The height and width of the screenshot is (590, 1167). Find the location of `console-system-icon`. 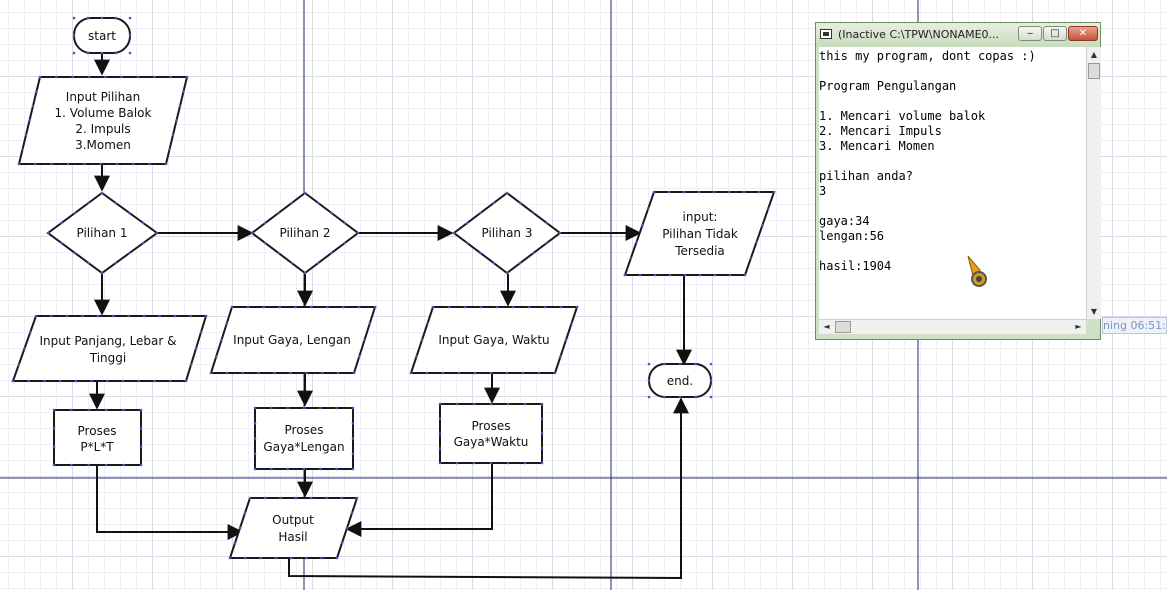

console-system-icon is located at coordinates (826, 34).